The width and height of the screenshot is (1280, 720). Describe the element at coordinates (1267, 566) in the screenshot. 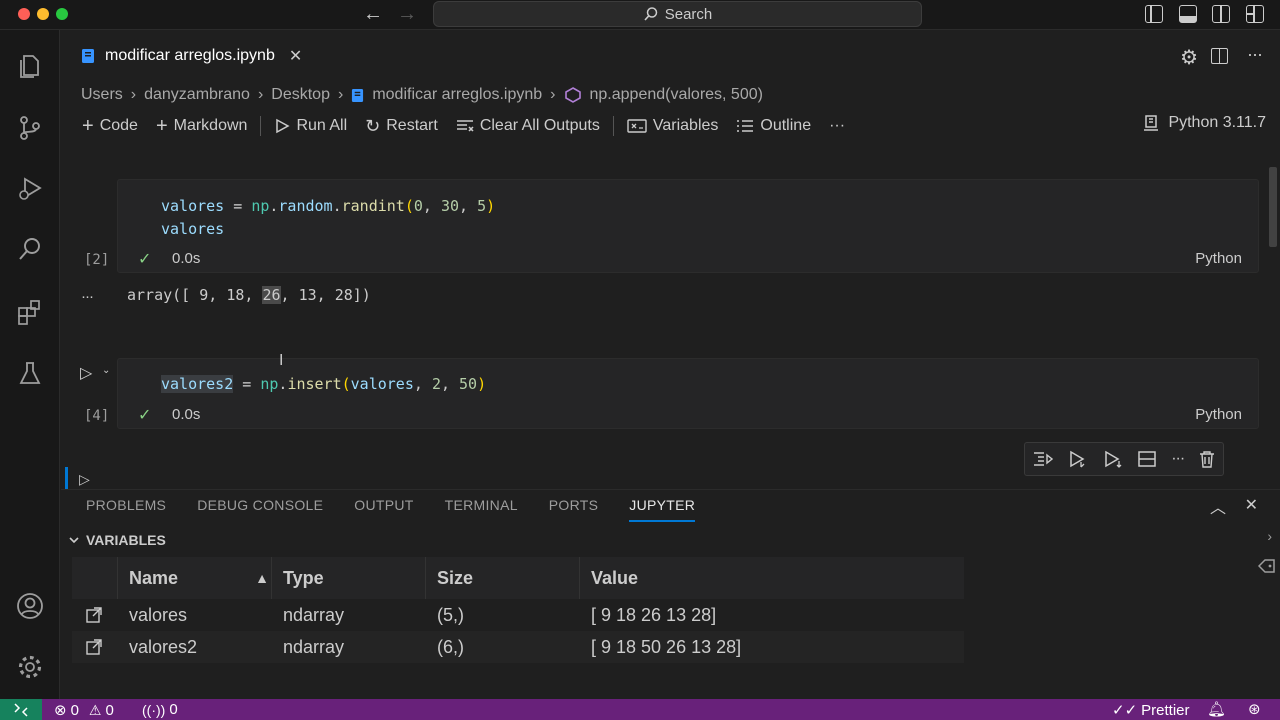

I see `tag-icon` at that location.